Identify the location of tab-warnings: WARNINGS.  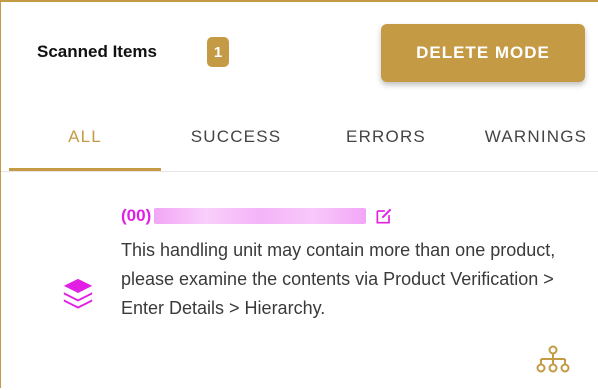
(529, 137).